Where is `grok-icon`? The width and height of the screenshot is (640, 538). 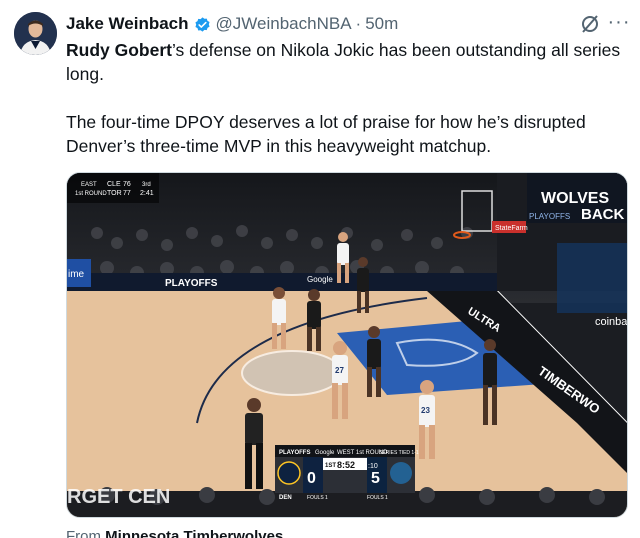
grok-icon is located at coordinates (590, 24).